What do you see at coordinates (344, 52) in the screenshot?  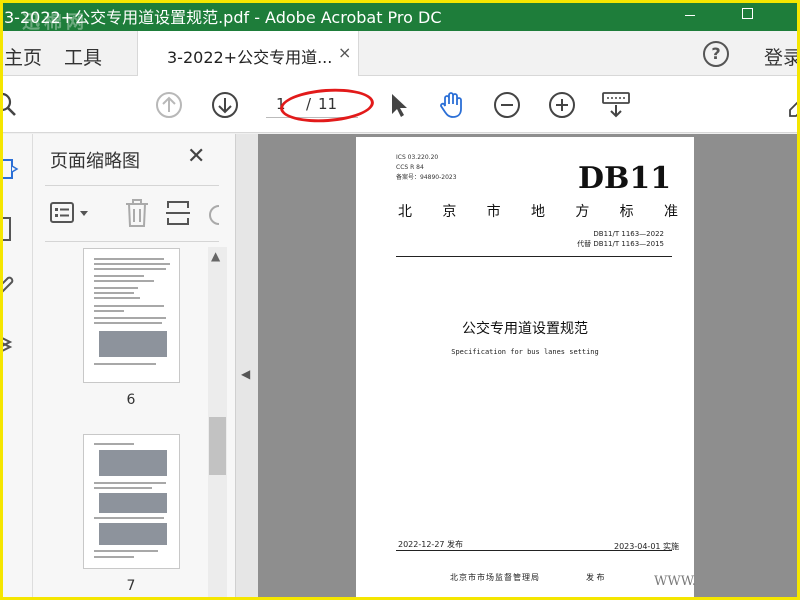 I see `tab-close-icon: ×` at bounding box center [344, 52].